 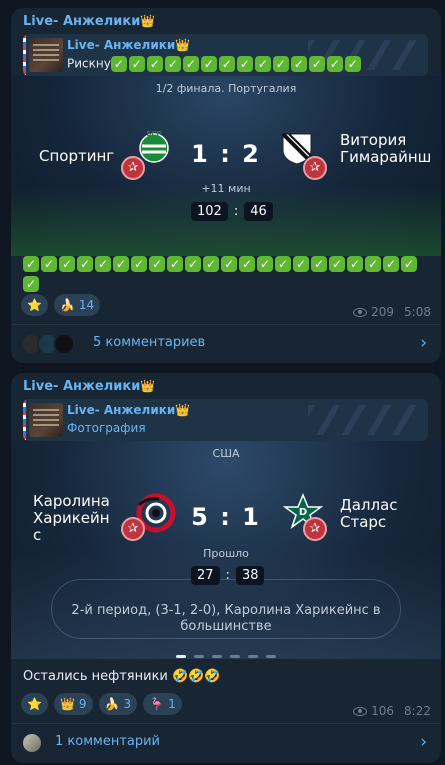 I want to click on pitch-background, so click(x=226, y=221).